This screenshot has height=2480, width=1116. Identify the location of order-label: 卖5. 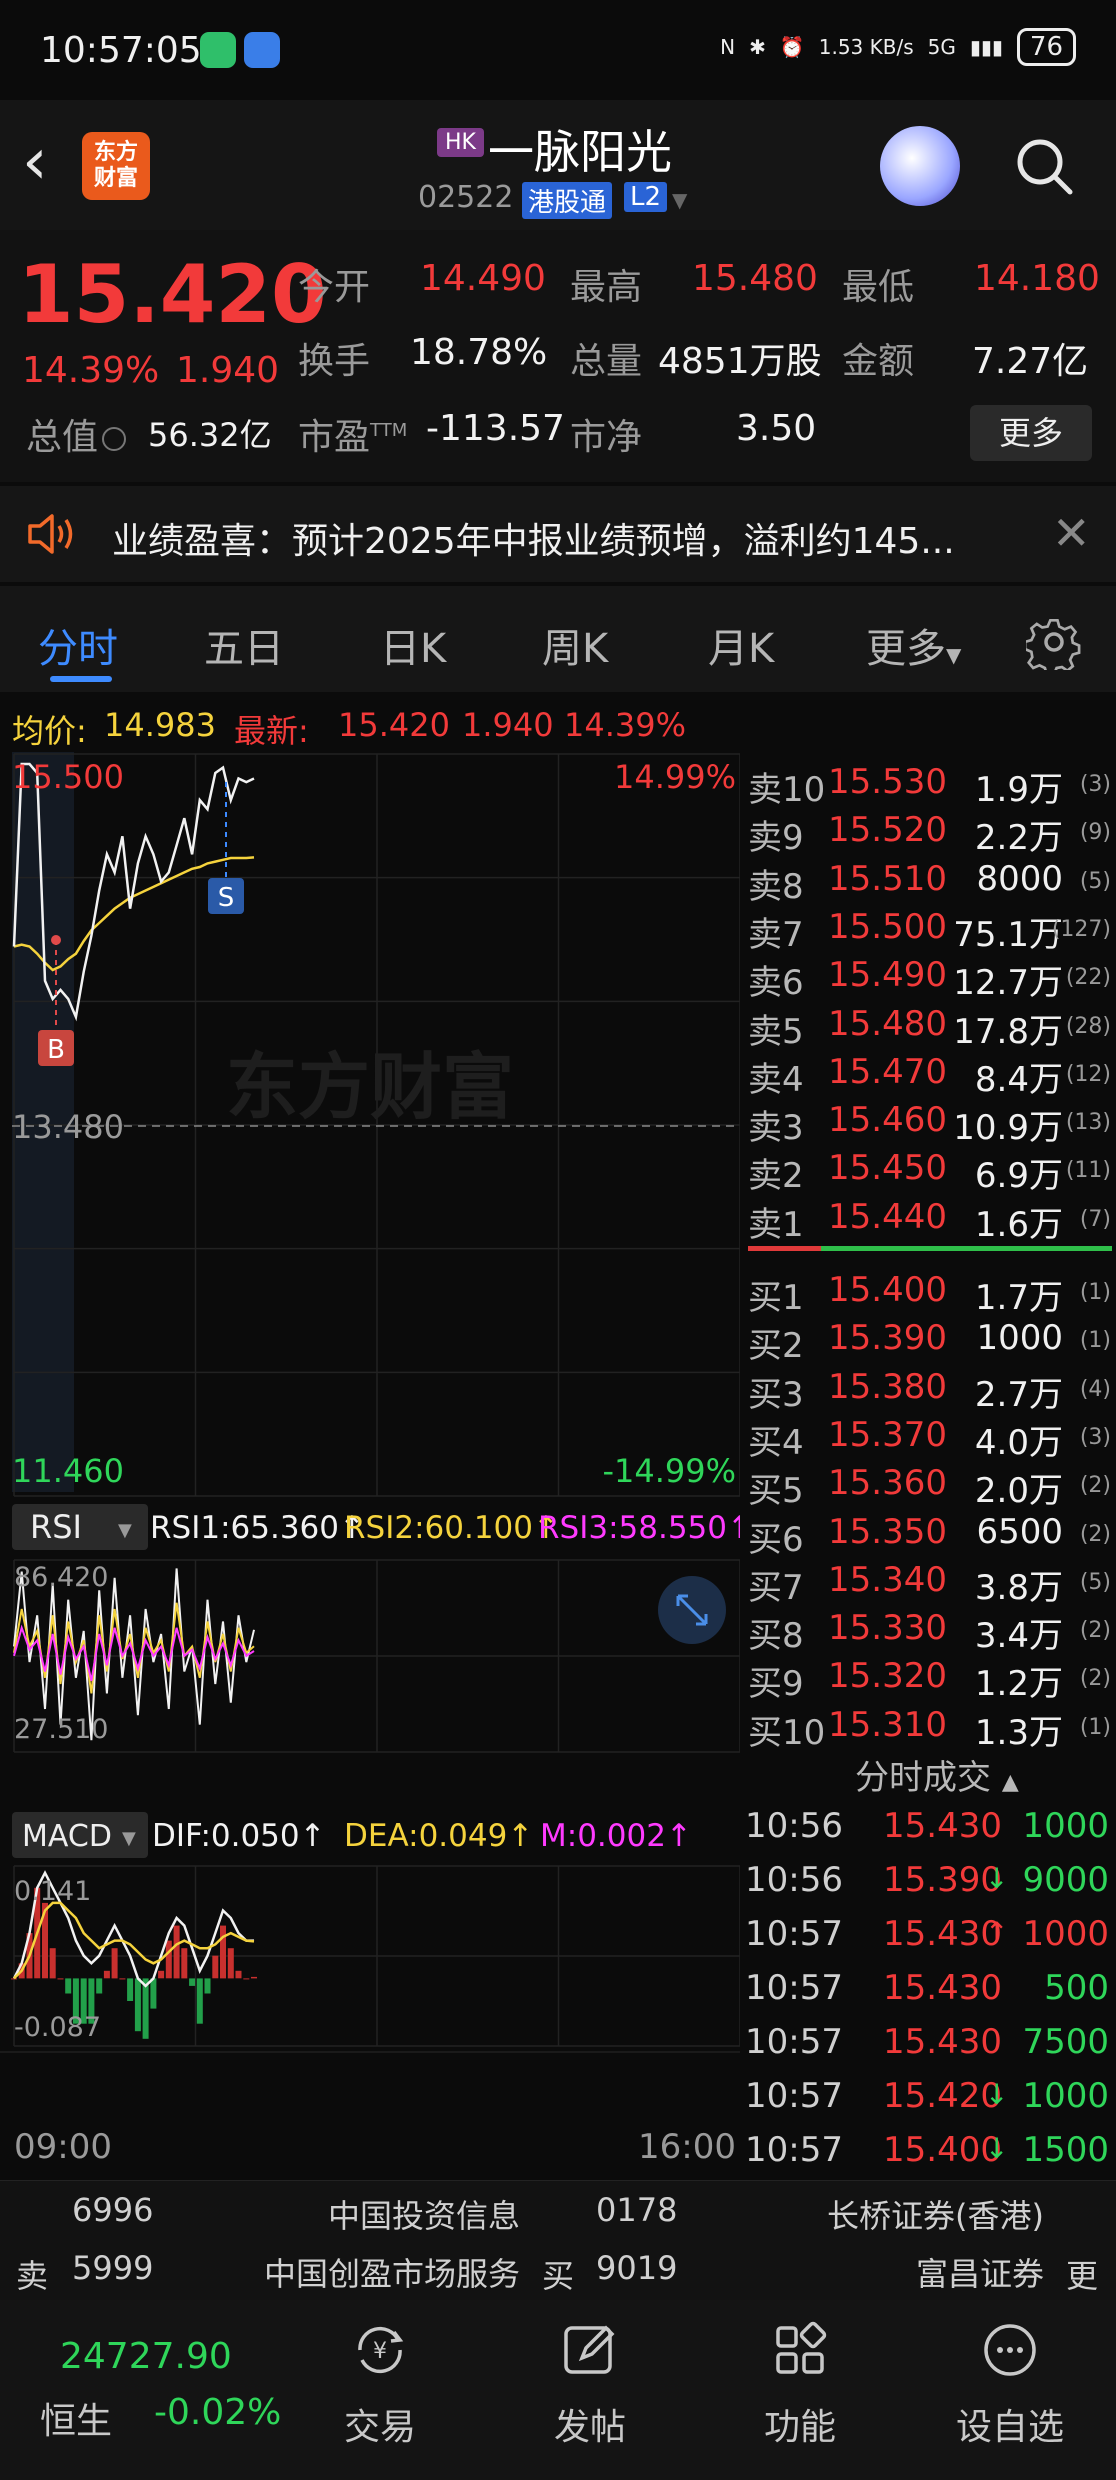
(776, 1031).